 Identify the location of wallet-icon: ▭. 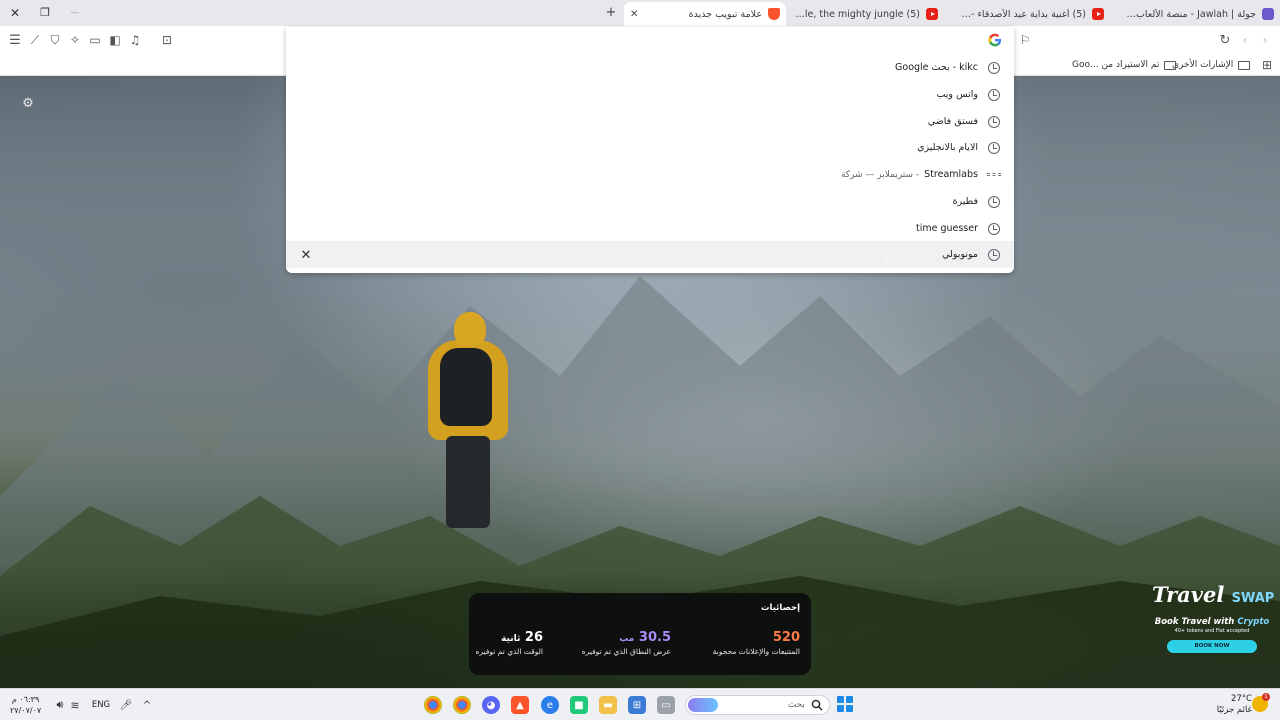
(95, 40).